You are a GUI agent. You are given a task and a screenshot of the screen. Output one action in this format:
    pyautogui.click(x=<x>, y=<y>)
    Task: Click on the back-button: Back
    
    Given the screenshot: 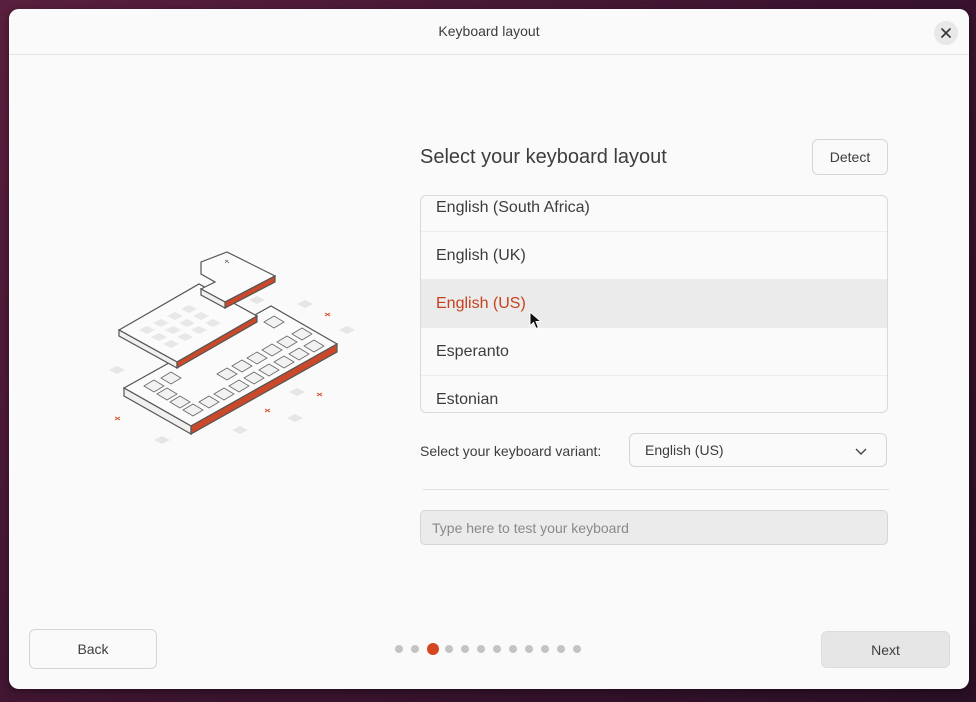 What is the action you would take?
    pyautogui.click(x=93, y=649)
    